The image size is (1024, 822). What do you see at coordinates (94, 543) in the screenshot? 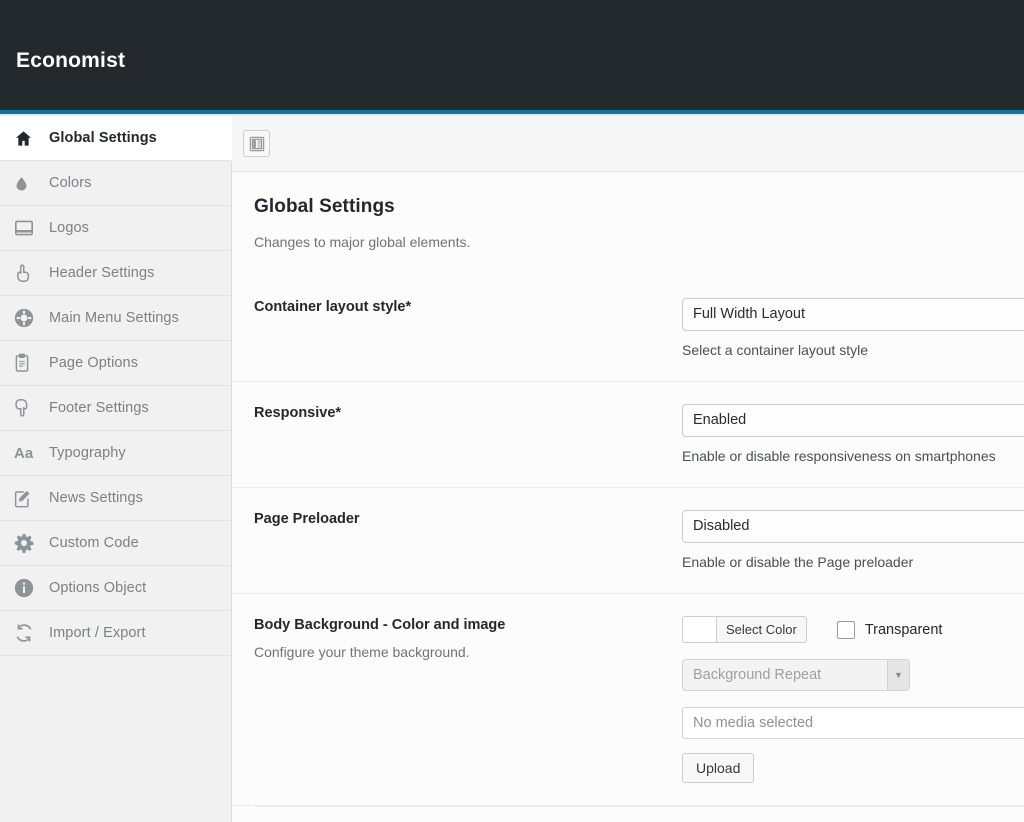
I see `sidebar-item-label: Custom Code` at bounding box center [94, 543].